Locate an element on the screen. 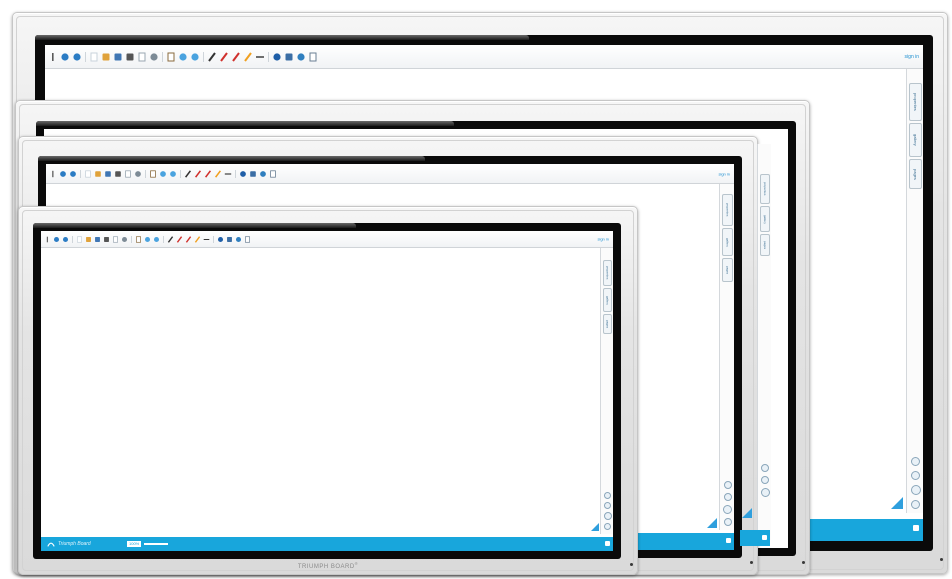 This screenshot has width=952, height=579. line-icon is located at coordinates (206, 239).